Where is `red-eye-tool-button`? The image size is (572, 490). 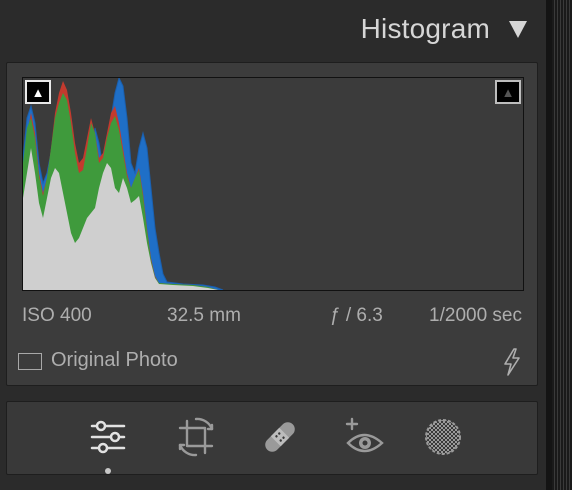 red-eye-tool-button is located at coordinates (364, 437).